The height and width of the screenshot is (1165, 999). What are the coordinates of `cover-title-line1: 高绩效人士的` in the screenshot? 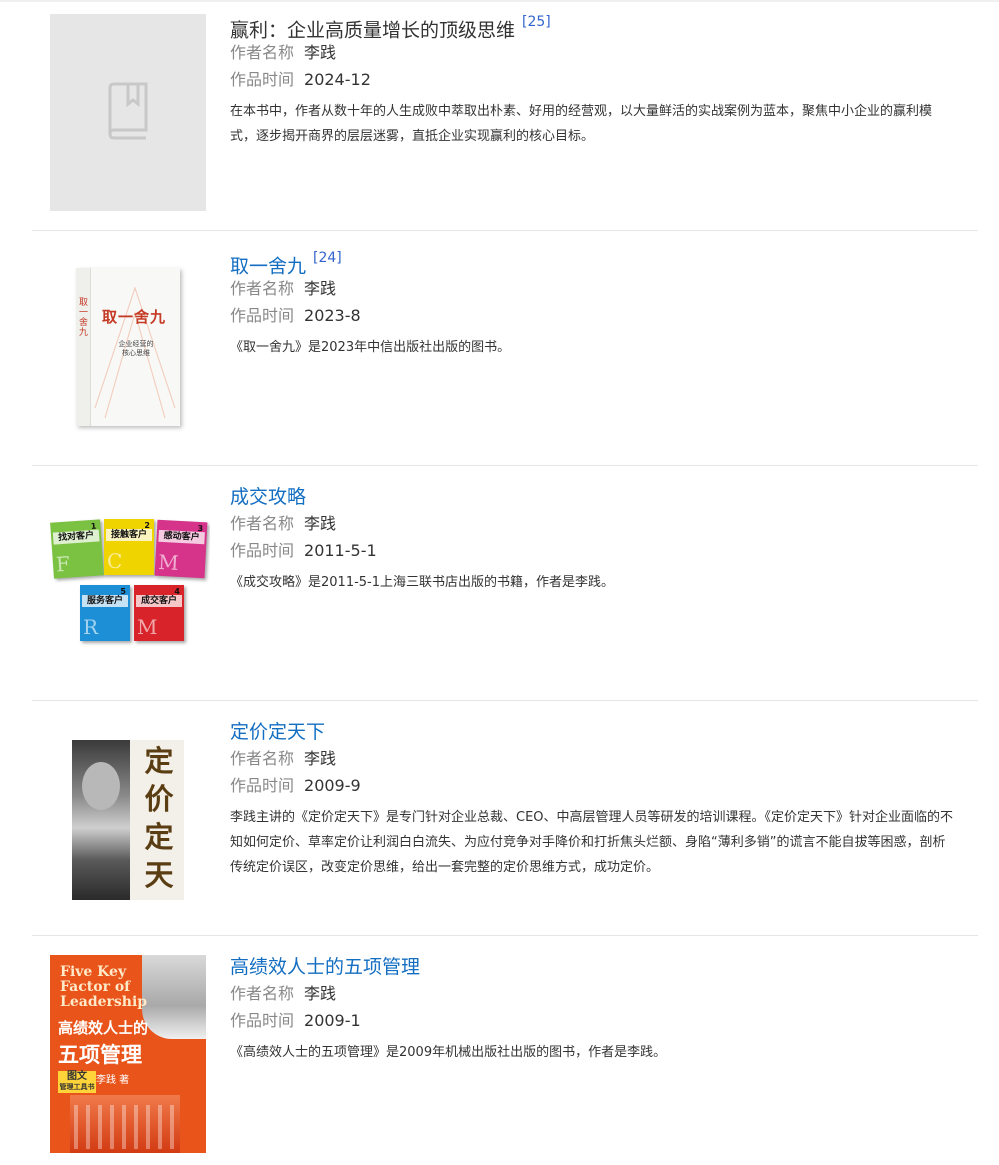 It's located at (103, 1028).